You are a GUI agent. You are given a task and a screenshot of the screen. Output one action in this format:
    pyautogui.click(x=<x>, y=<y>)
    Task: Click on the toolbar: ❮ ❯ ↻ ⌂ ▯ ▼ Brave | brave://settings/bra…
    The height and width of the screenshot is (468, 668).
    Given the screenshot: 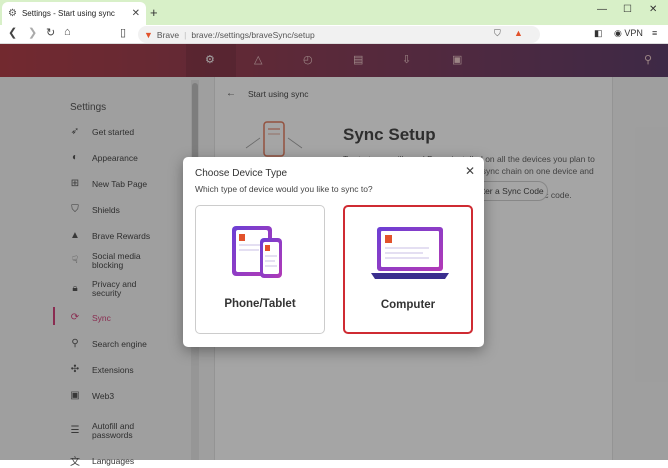 What is the action you would take?
    pyautogui.click(x=334, y=34)
    